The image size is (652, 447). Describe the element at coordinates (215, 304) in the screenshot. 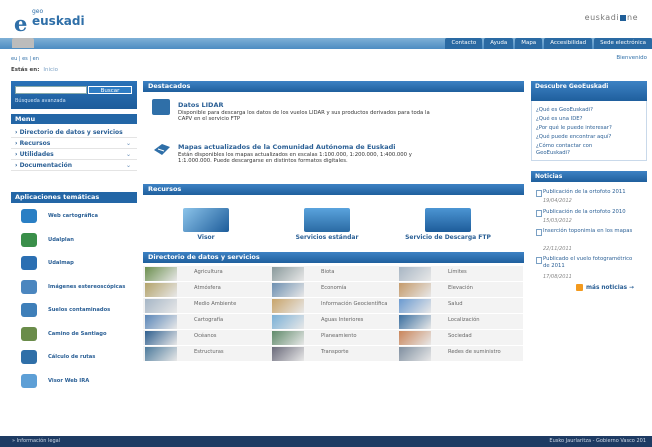

I see `directorio-label: Medio Ambiente` at that location.